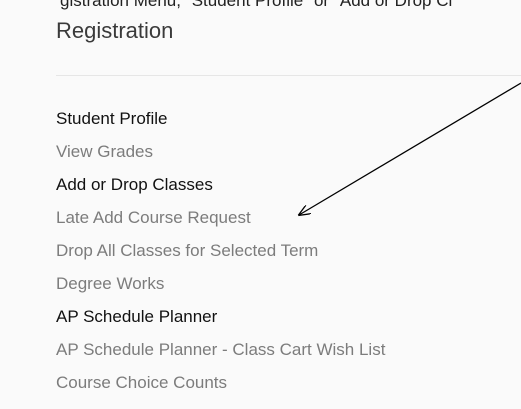  What do you see at coordinates (115, 30) in the screenshot?
I see `page-title: Registration` at bounding box center [115, 30].